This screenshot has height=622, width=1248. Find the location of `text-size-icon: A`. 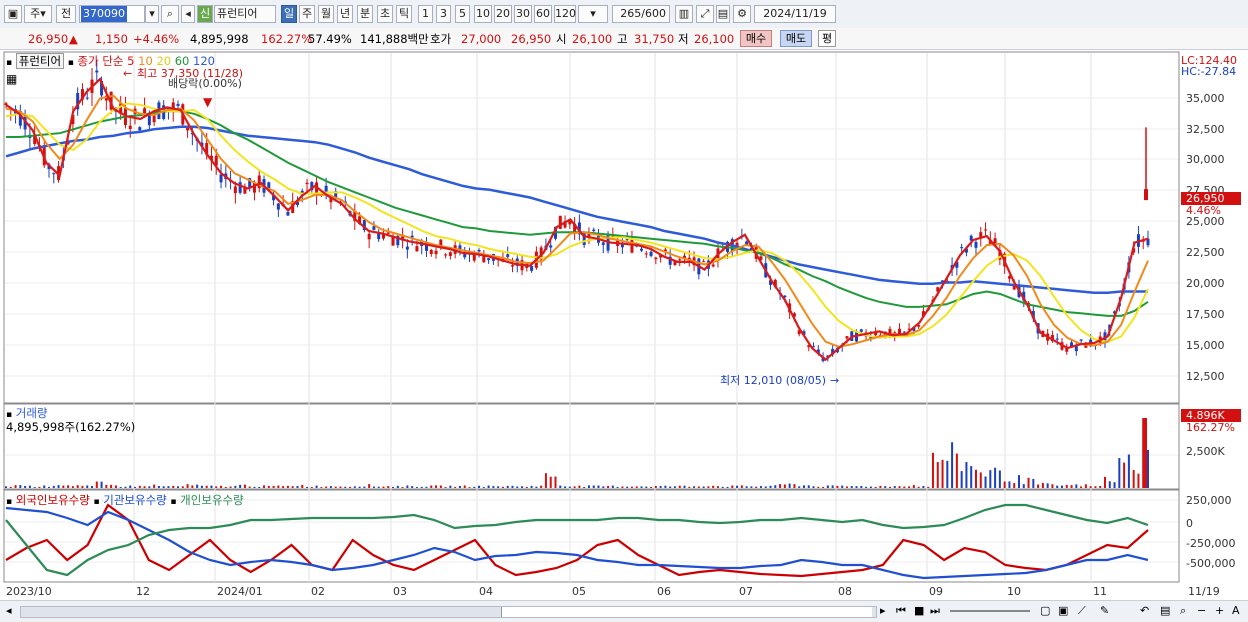

text-size-icon: A is located at coordinates (1236, 610).